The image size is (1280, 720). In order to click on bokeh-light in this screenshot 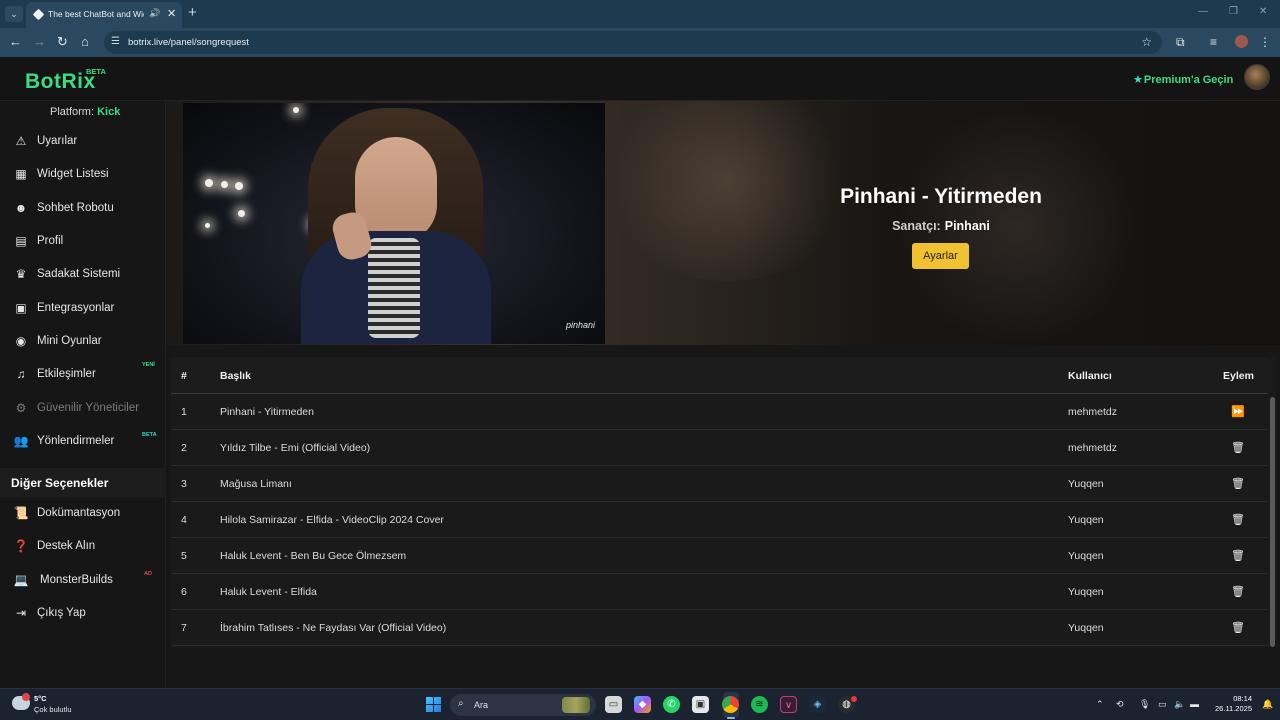, I will do `click(241, 213)`.